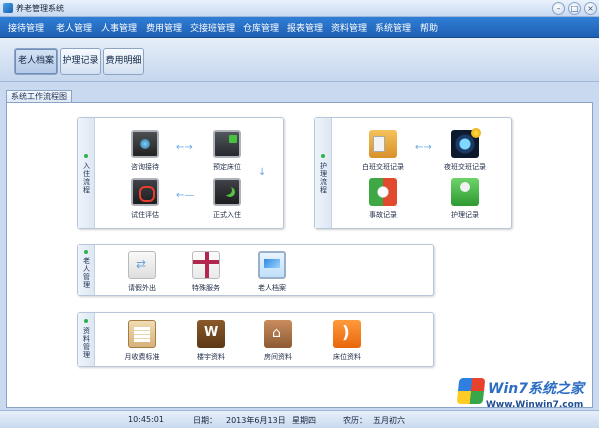  I want to click on item-consult-reception: 咨询接待, so click(145, 151).